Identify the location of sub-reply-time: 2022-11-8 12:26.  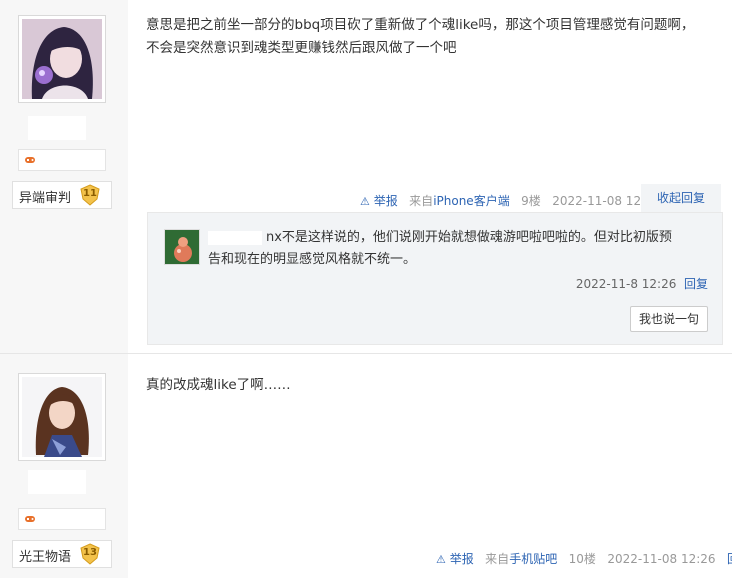
(626, 284).